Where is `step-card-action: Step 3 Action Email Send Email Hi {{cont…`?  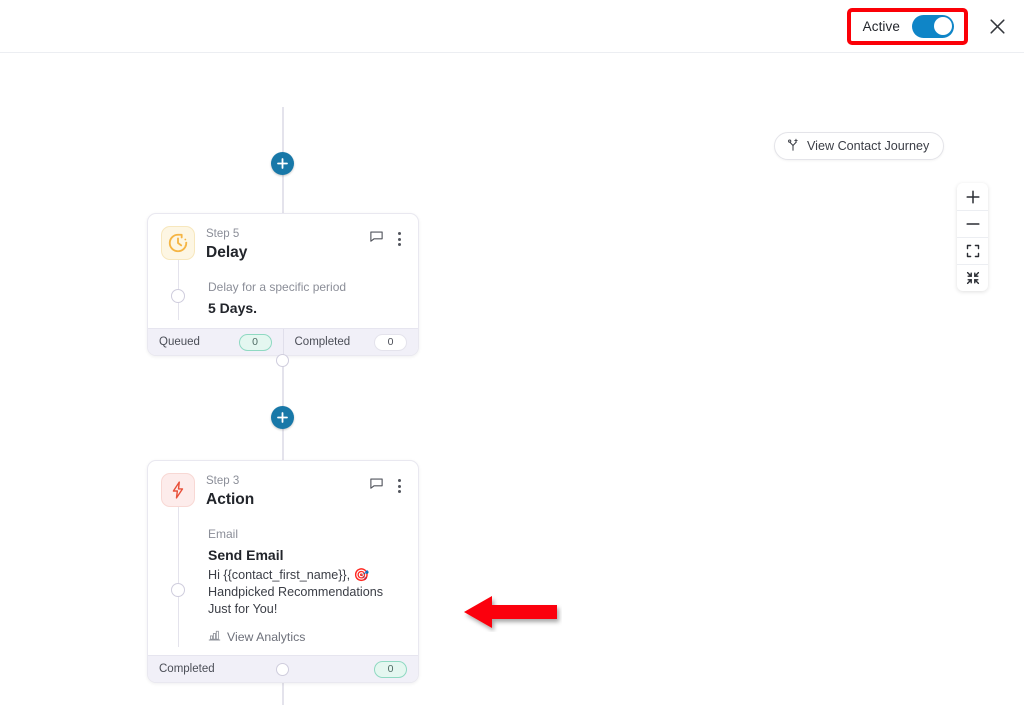
step-card-action: Step 3 Action Email Send Email Hi {{cont… is located at coordinates (283, 571).